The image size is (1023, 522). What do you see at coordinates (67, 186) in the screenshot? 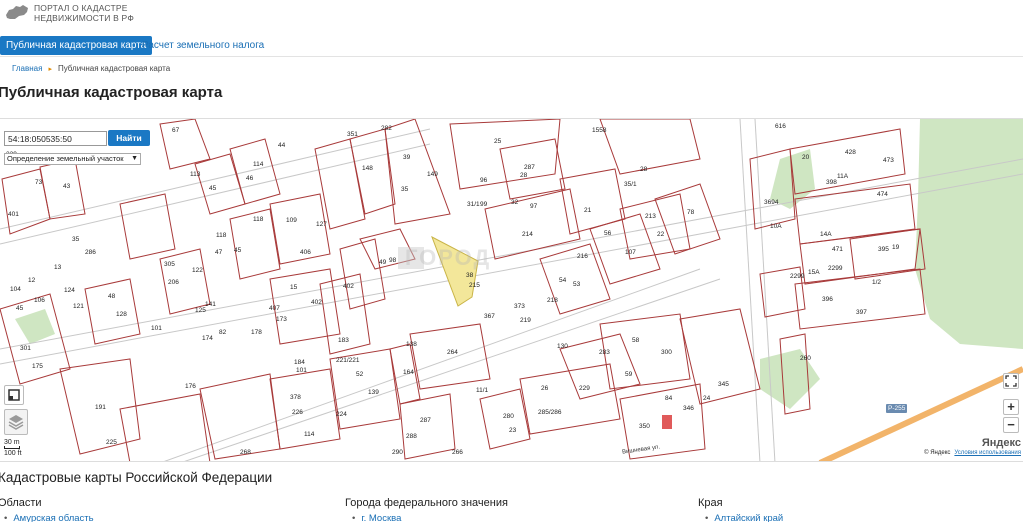
I see `parcel-label: 43` at bounding box center [67, 186].